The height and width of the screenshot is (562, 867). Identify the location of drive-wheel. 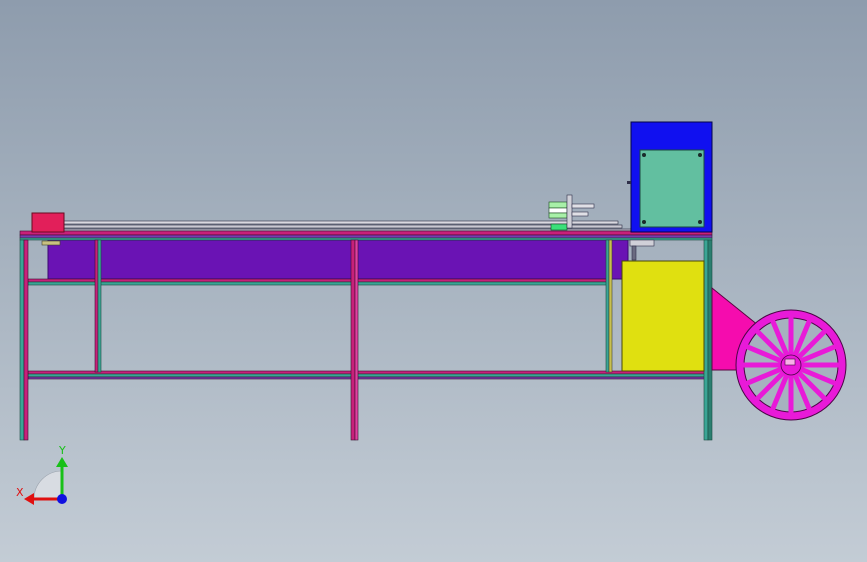
(791, 365).